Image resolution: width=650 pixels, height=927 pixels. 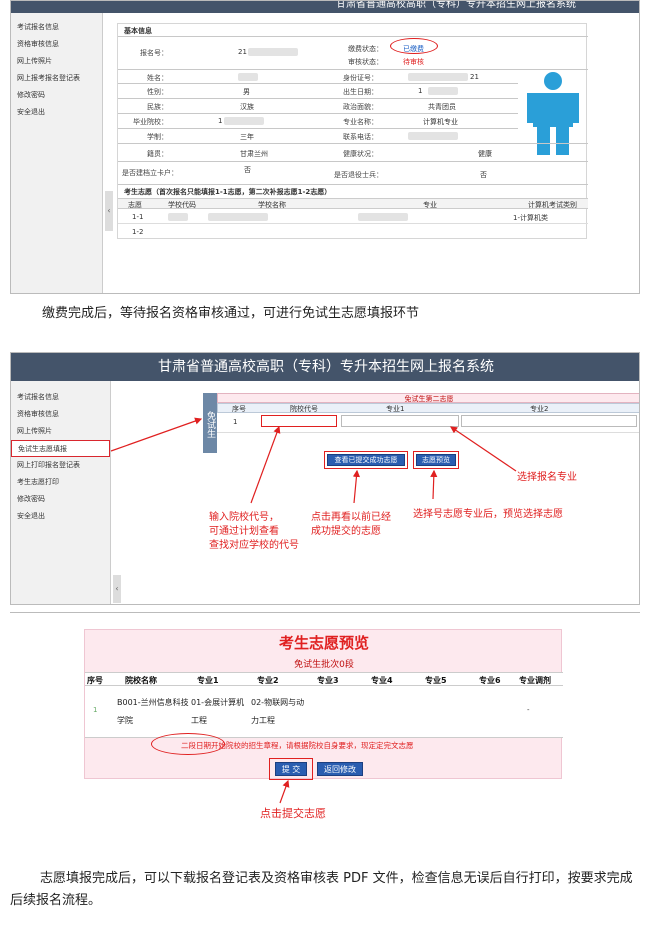 I want to click on avatar, so click(x=553, y=114).